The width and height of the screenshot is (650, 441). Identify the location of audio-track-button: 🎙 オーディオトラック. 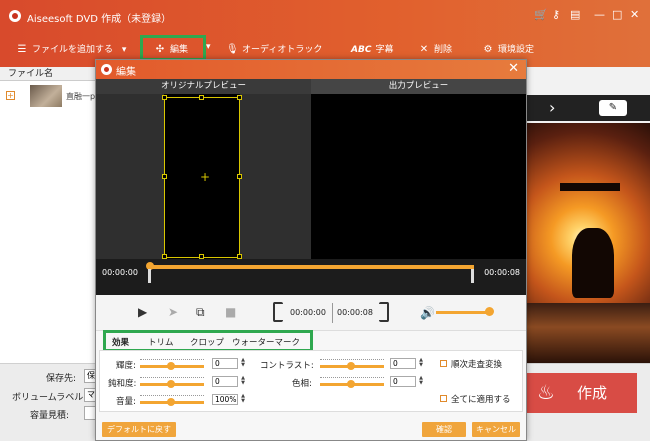
(274, 50).